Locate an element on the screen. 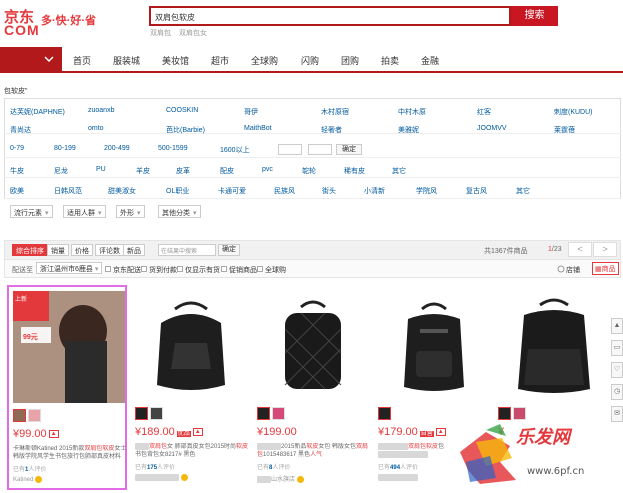 Image resolution: width=623 pixels, height=493 pixels. brand-option: 木村原宿 is located at coordinates (335, 112).